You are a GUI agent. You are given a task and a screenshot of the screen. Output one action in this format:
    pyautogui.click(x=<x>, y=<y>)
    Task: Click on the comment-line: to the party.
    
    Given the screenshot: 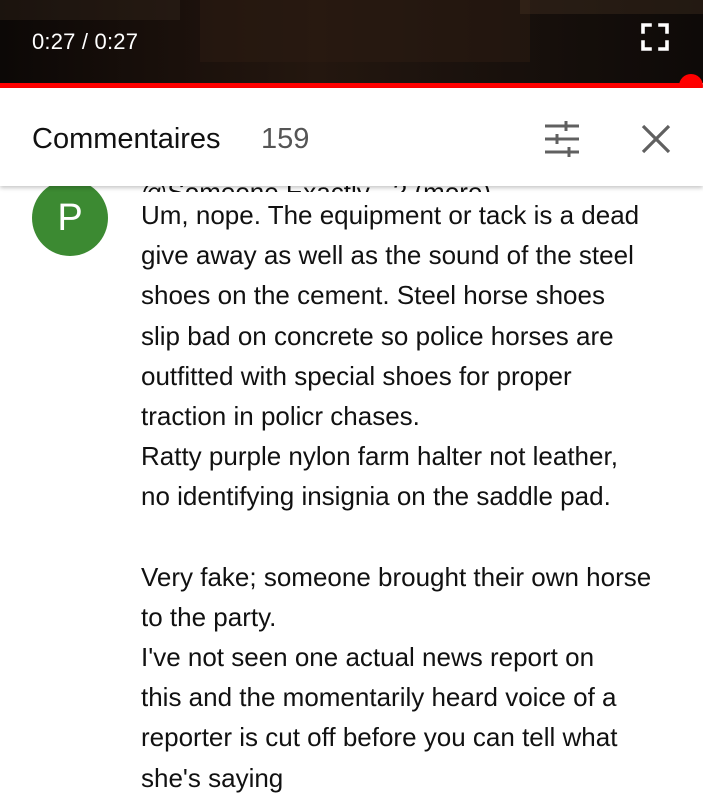 What is the action you would take?
    pyautogui.click(x=209, y=616)
    